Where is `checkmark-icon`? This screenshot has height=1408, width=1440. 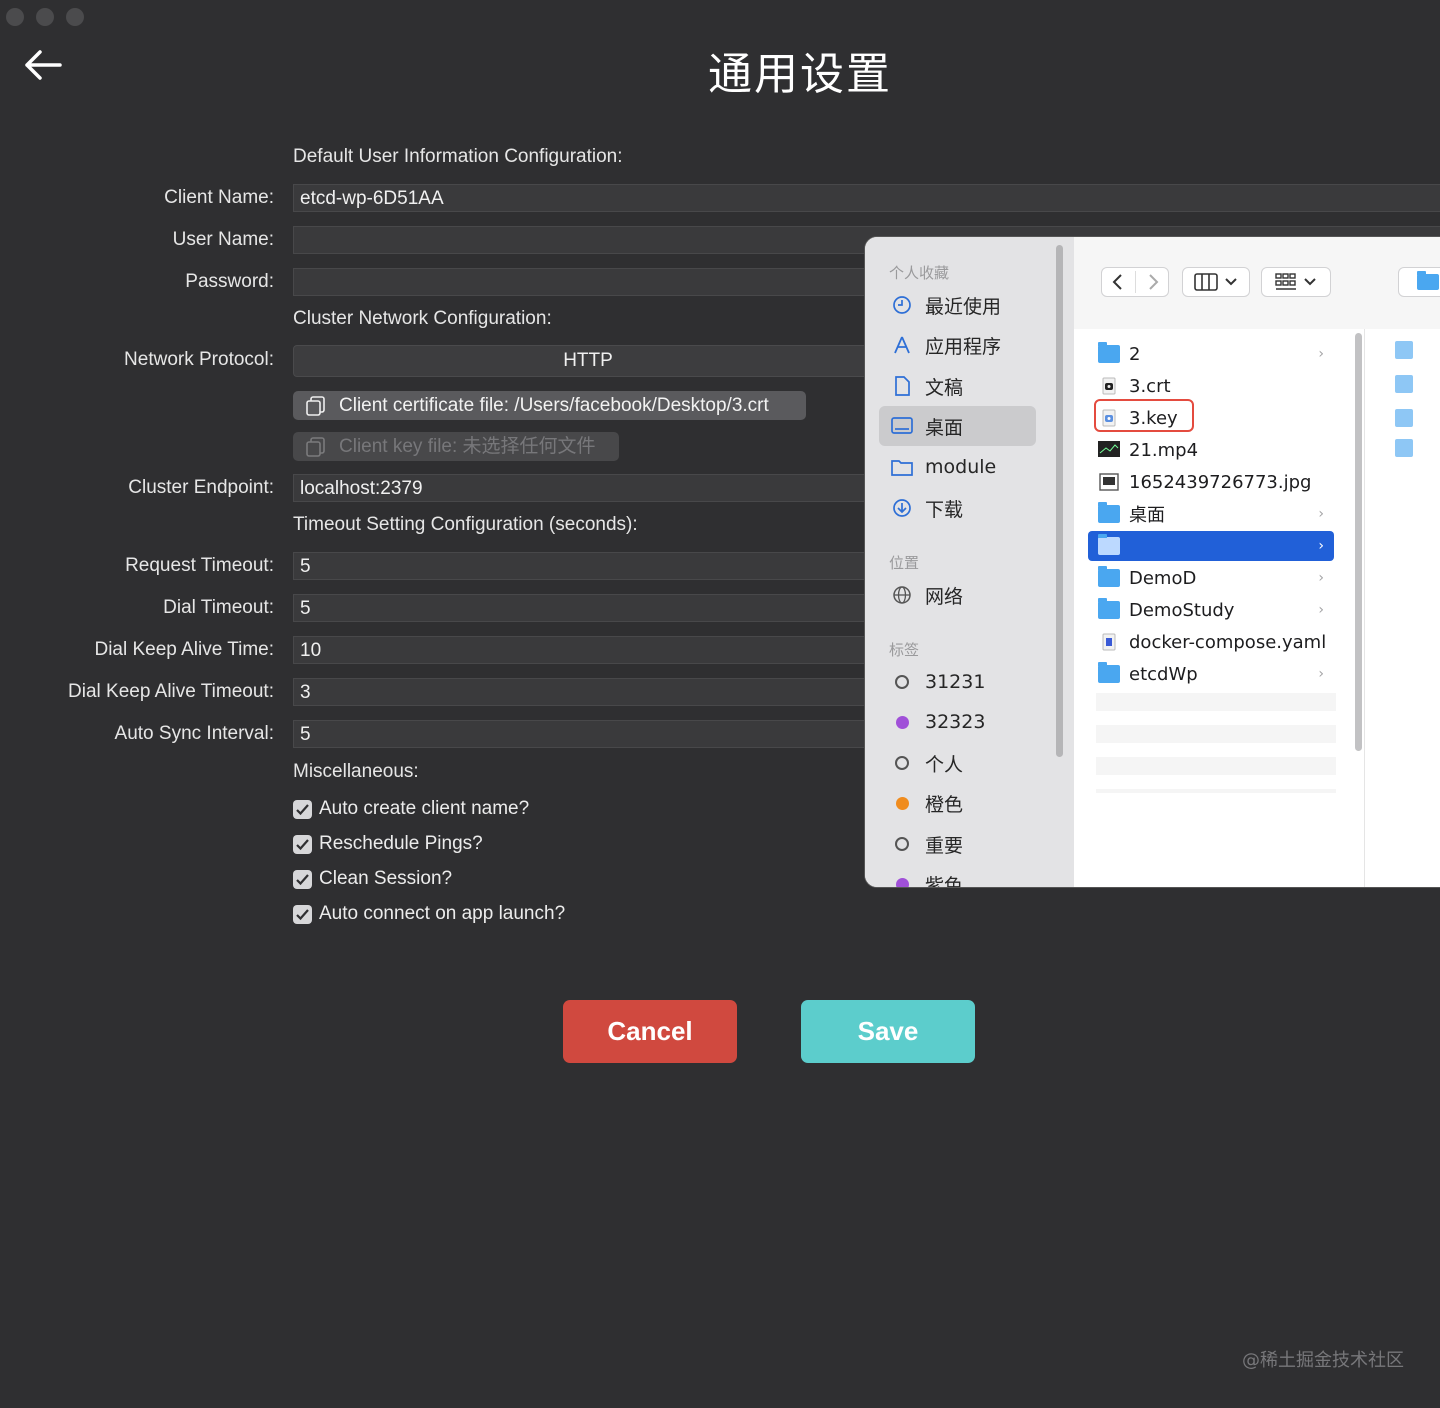 checkmark-icon is located at coordinates (302, 809).